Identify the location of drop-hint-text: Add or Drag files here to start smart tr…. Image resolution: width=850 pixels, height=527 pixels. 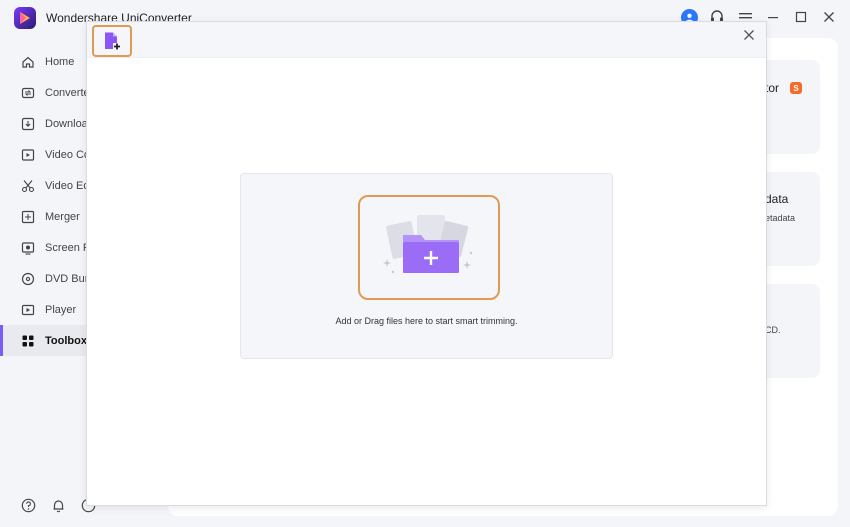
(426, 321).